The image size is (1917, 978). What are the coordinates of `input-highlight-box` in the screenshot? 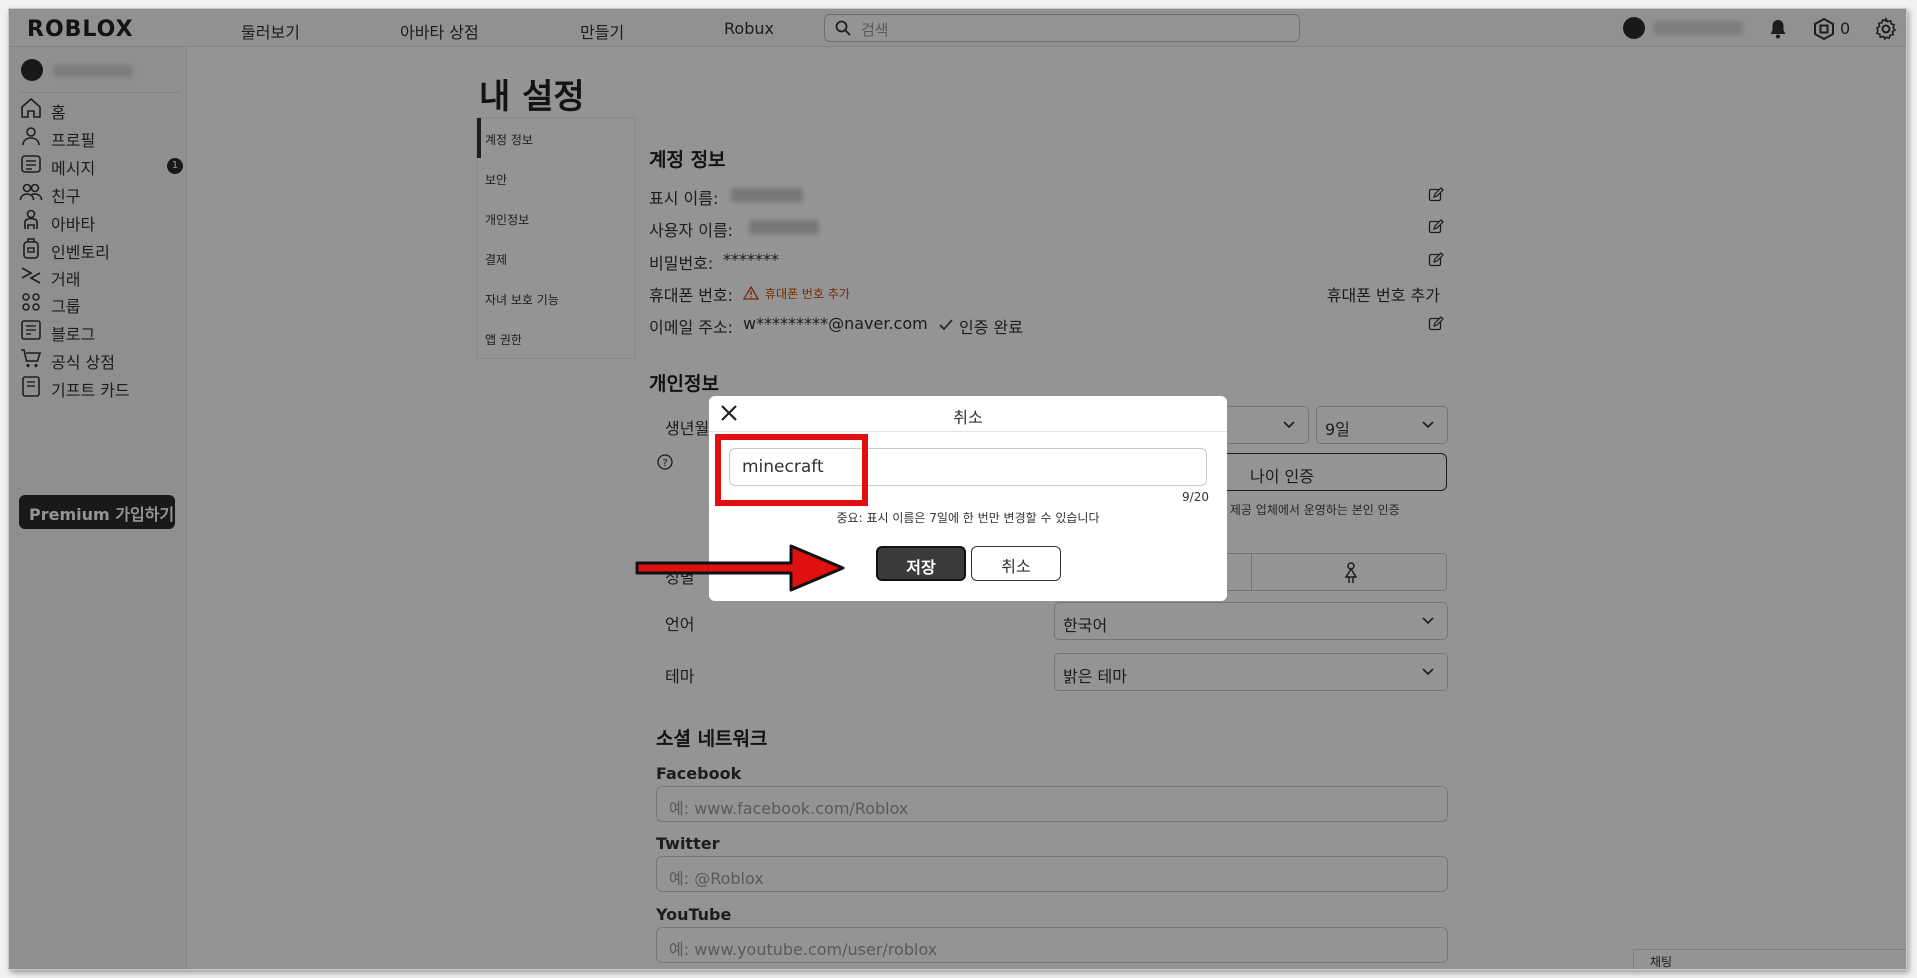 It's located at (791, 470).